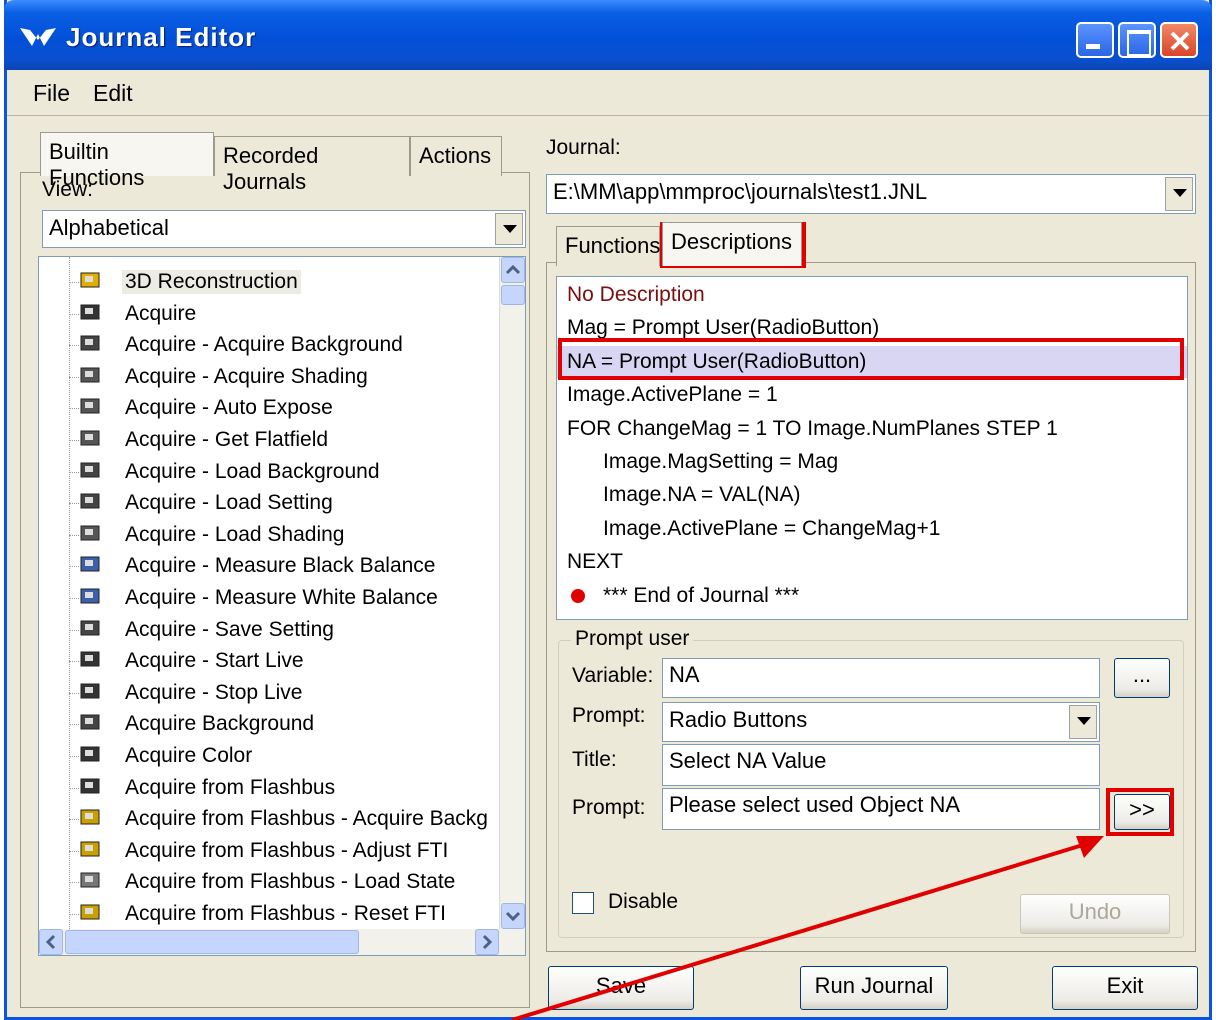 This screenshot has width=1216, height=1020. I want to click on function-tree-horizontal-scrollbar, so click(270, 942).